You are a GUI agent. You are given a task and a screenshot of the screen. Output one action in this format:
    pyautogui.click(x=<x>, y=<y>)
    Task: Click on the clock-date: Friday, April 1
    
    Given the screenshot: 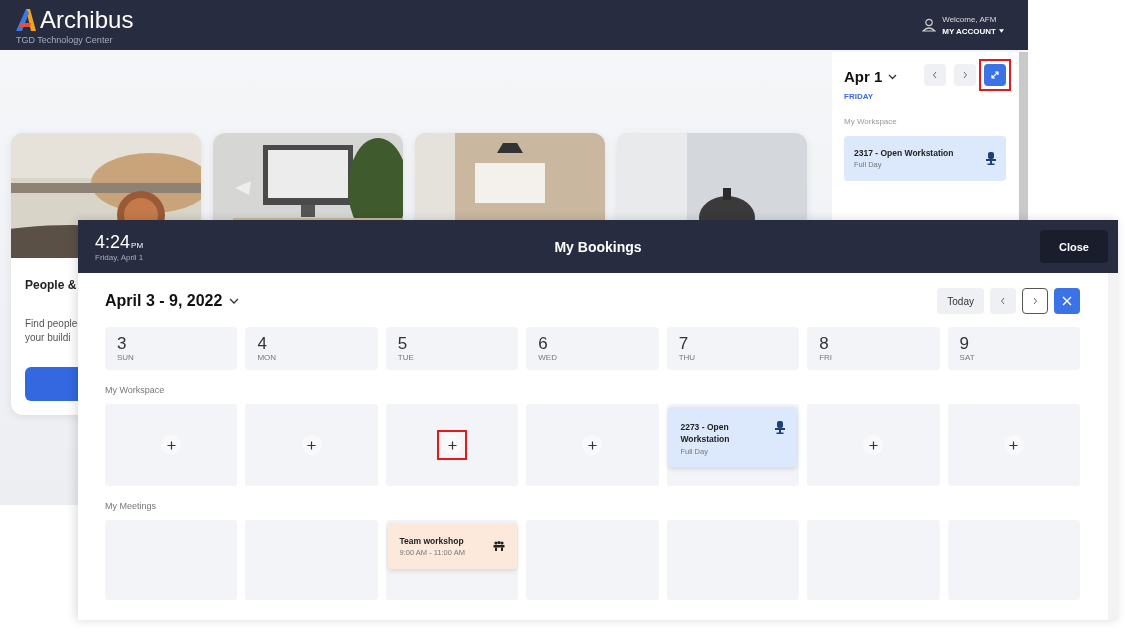 What is the action you would take?
    pyautogui.click(x=119, y=257)
    